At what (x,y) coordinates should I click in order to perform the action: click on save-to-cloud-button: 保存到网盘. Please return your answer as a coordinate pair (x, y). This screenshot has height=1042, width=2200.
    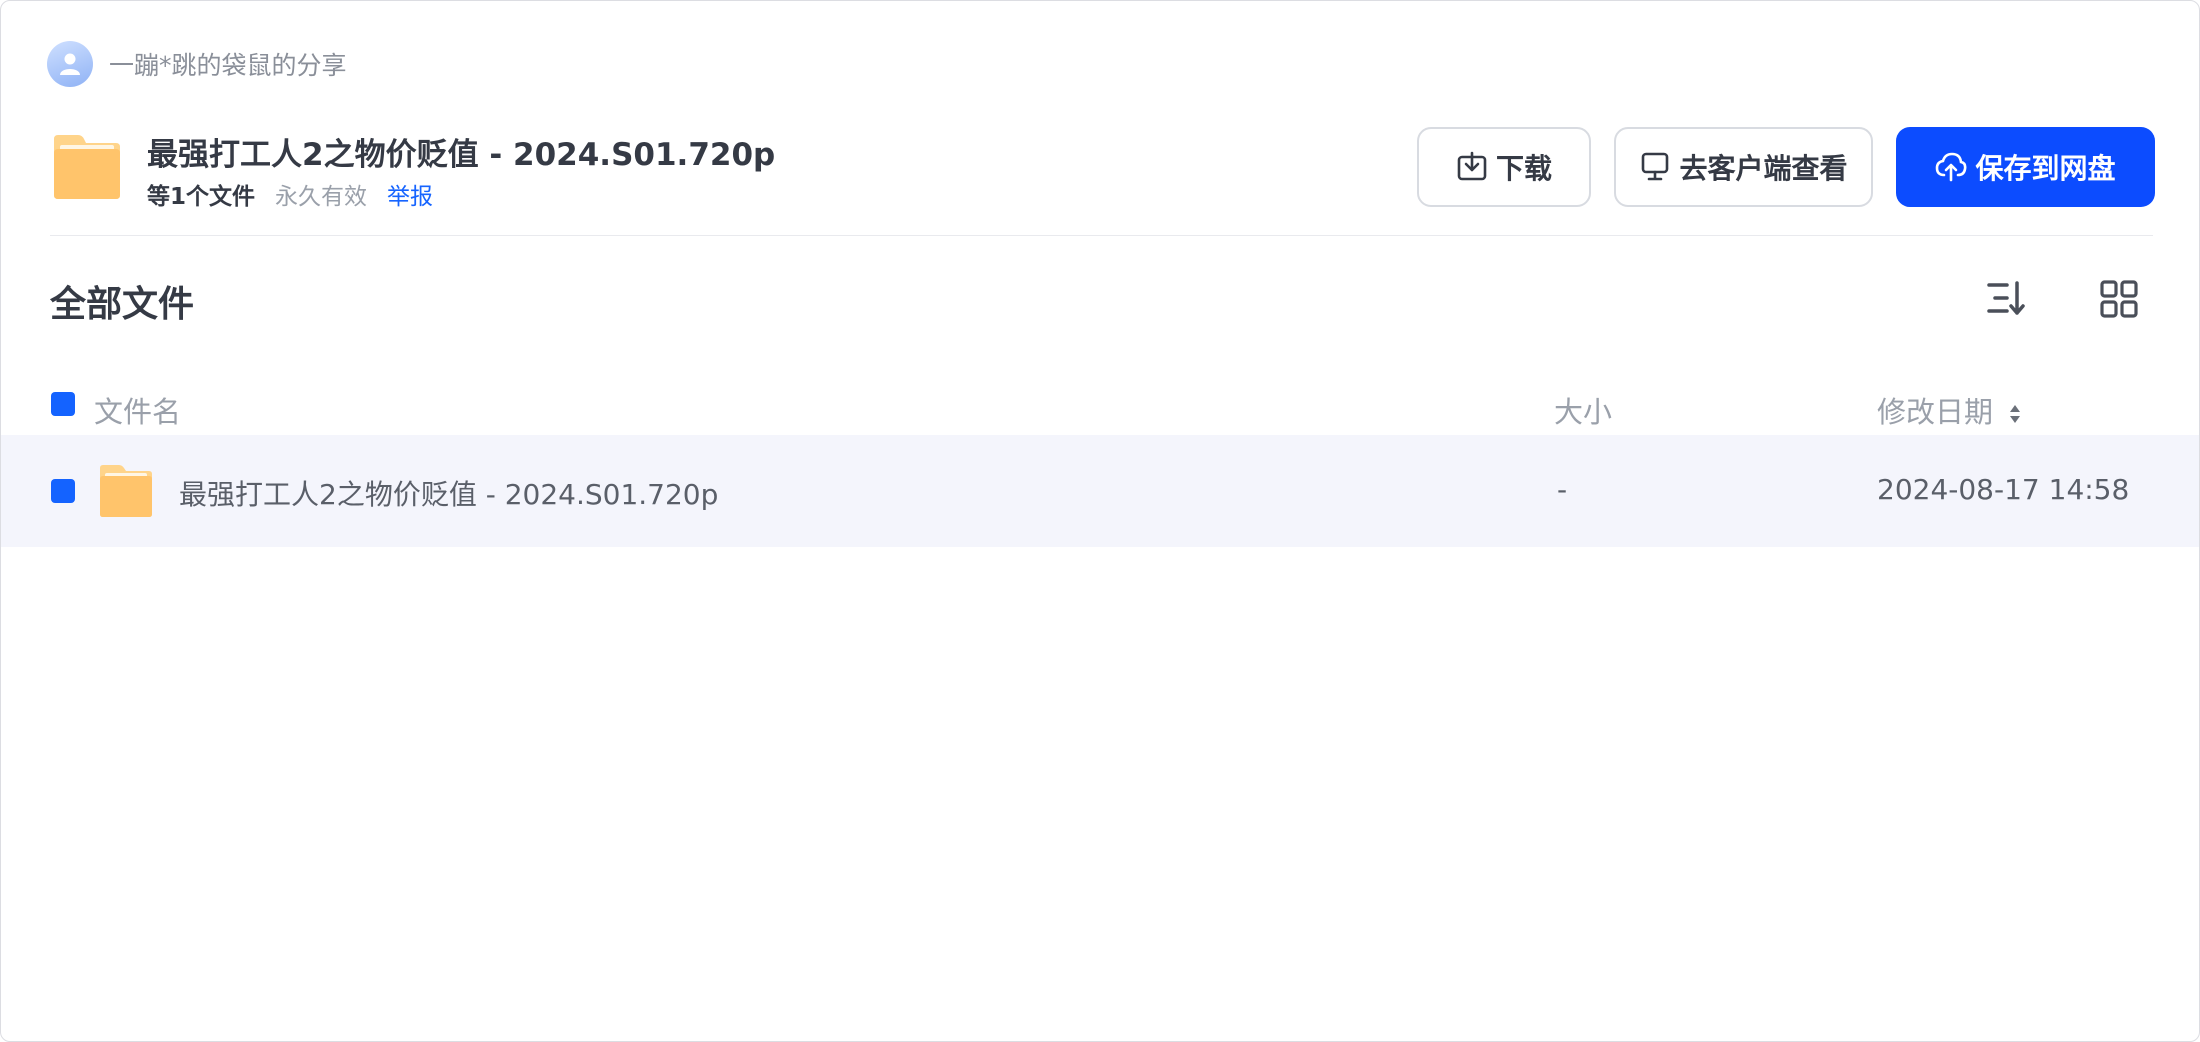
    Looking at the image, I should click on (2025, 167).